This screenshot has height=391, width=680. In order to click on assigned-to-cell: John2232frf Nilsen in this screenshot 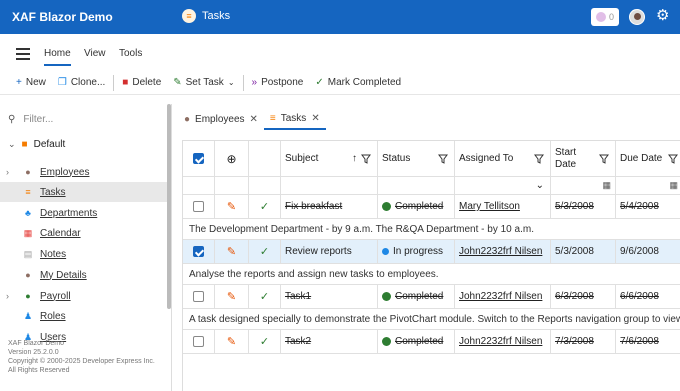, I will do `click(503, 341)`.